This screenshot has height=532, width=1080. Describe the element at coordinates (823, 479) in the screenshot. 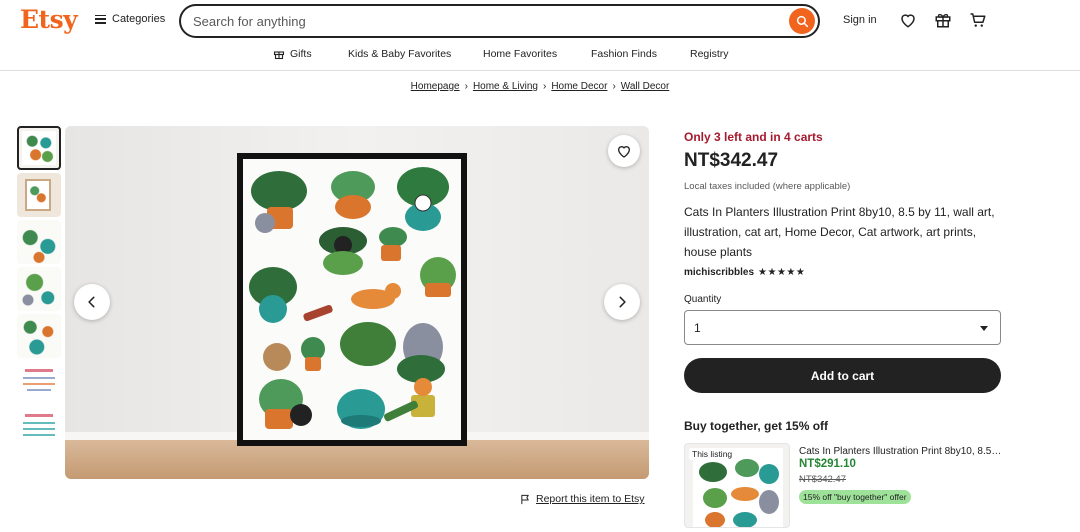

I see `bundle-original-price: NT$342.47` at that location.